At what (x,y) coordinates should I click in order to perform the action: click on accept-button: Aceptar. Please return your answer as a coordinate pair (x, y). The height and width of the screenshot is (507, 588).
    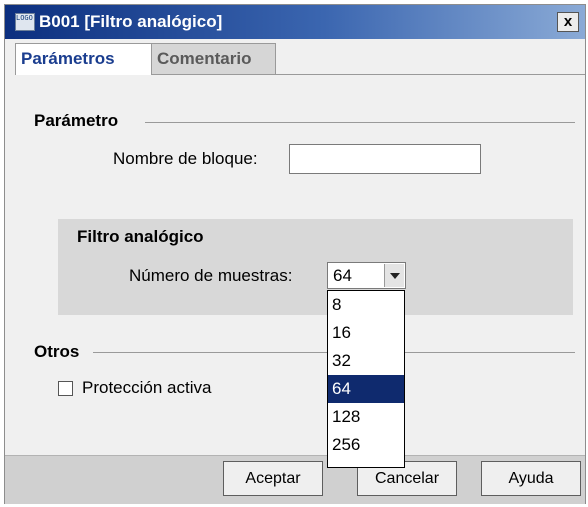
    Looking at the image, I should click on (273, 478).